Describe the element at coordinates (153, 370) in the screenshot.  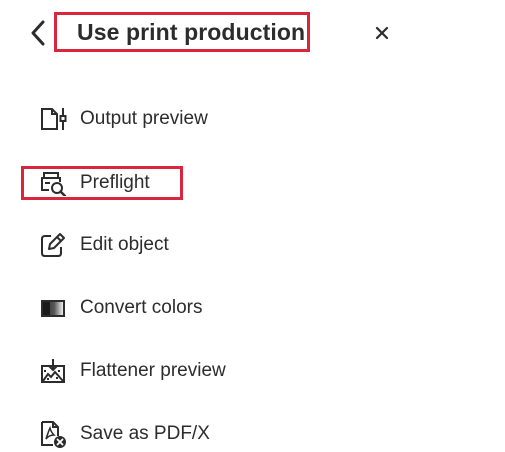
I see `tool-label: Flattener preview` at that location.